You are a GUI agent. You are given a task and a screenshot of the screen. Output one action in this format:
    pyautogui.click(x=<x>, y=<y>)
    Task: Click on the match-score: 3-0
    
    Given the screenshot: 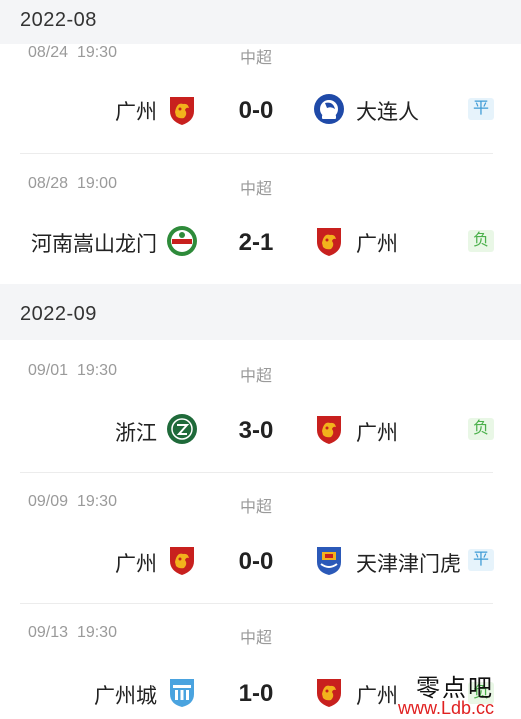 What is the action you would take?
    pyautogui.click(x=256, y=430)
    